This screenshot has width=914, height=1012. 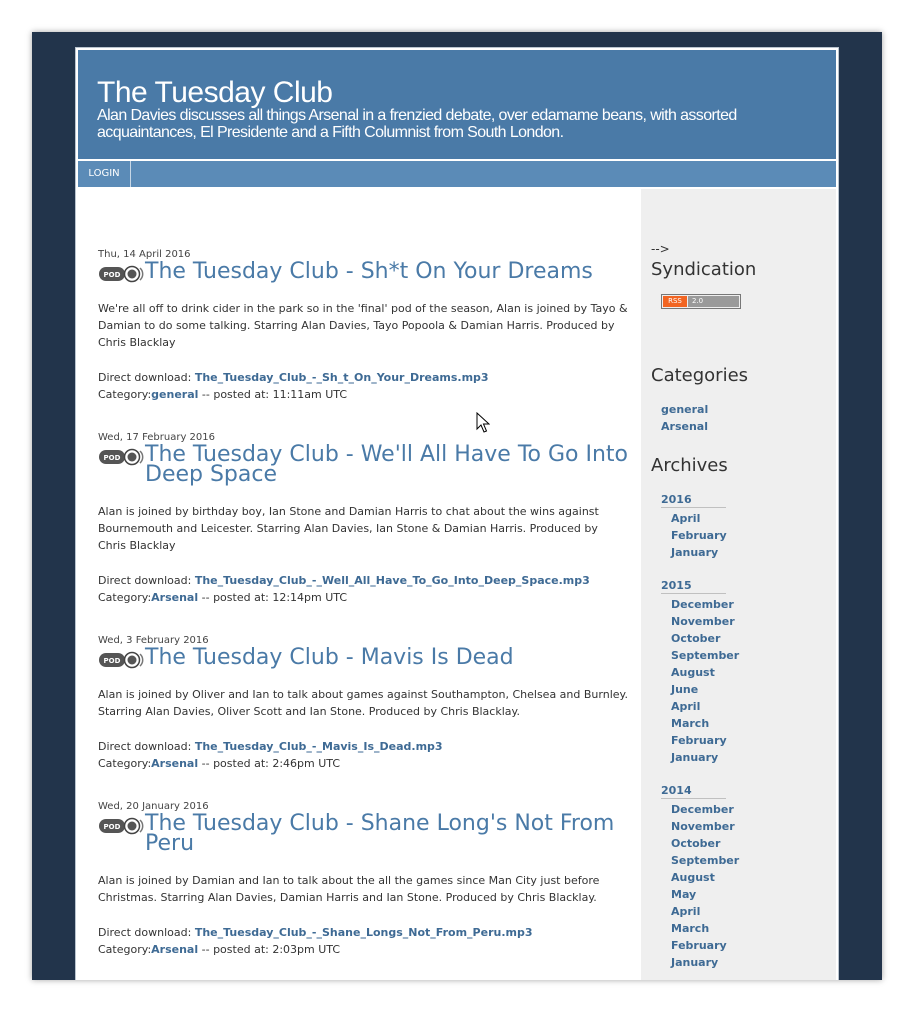 I want to click on login-link: LOGIN, so click(x=104, y=174).